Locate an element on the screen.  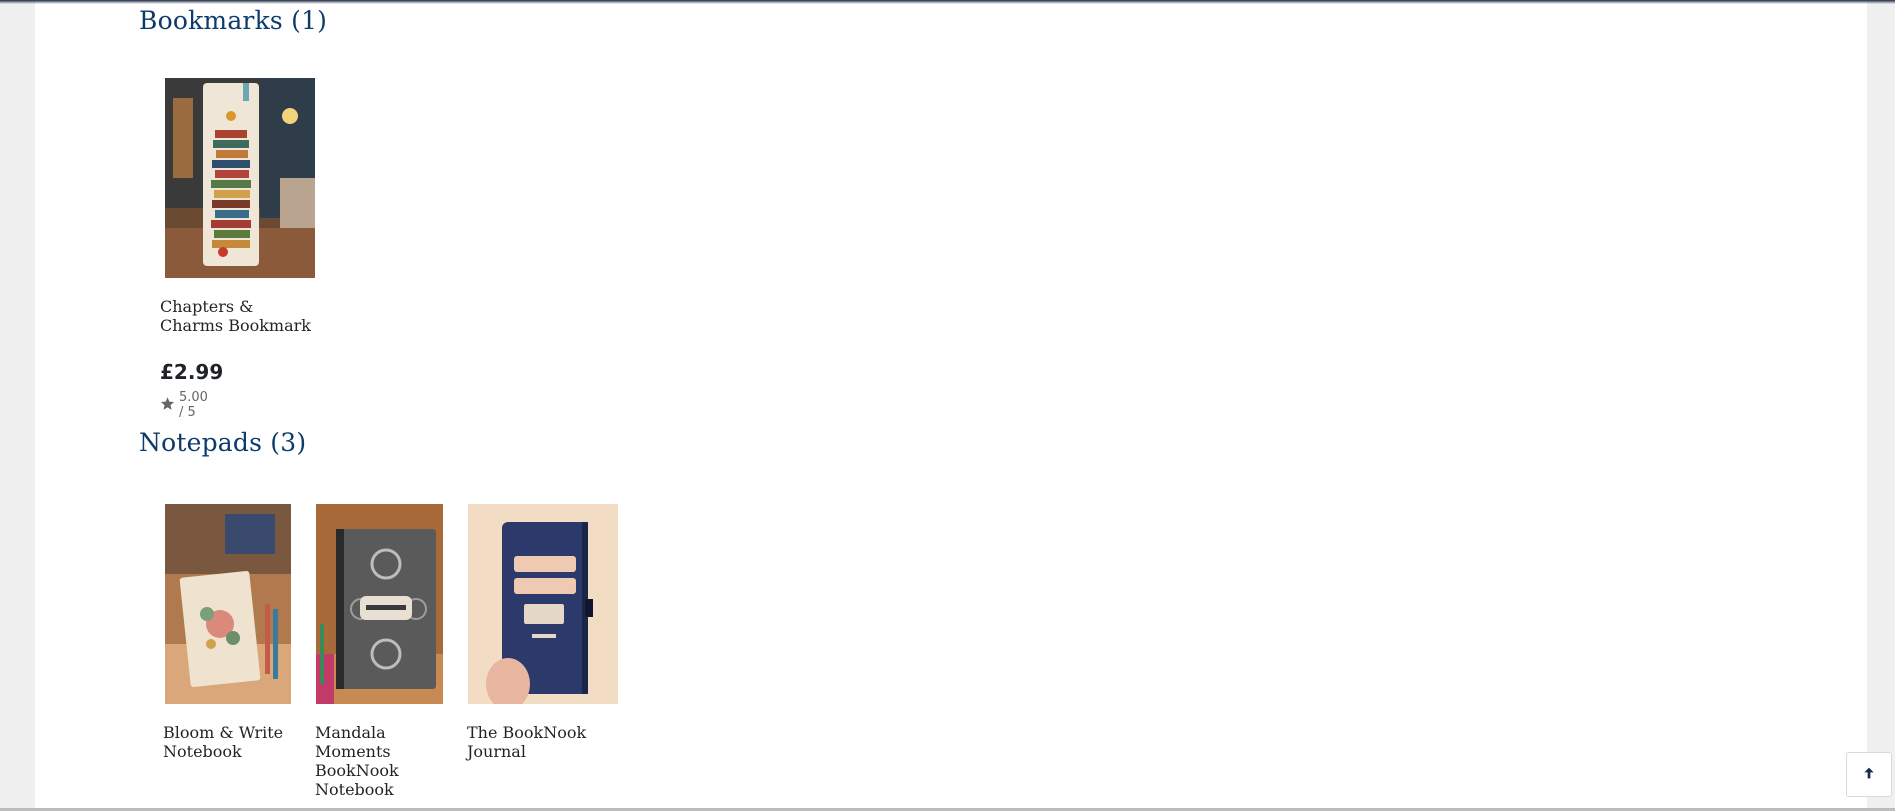
product-name: Mandala Moments BookNook Notebook is located at coordinates (380, 761).